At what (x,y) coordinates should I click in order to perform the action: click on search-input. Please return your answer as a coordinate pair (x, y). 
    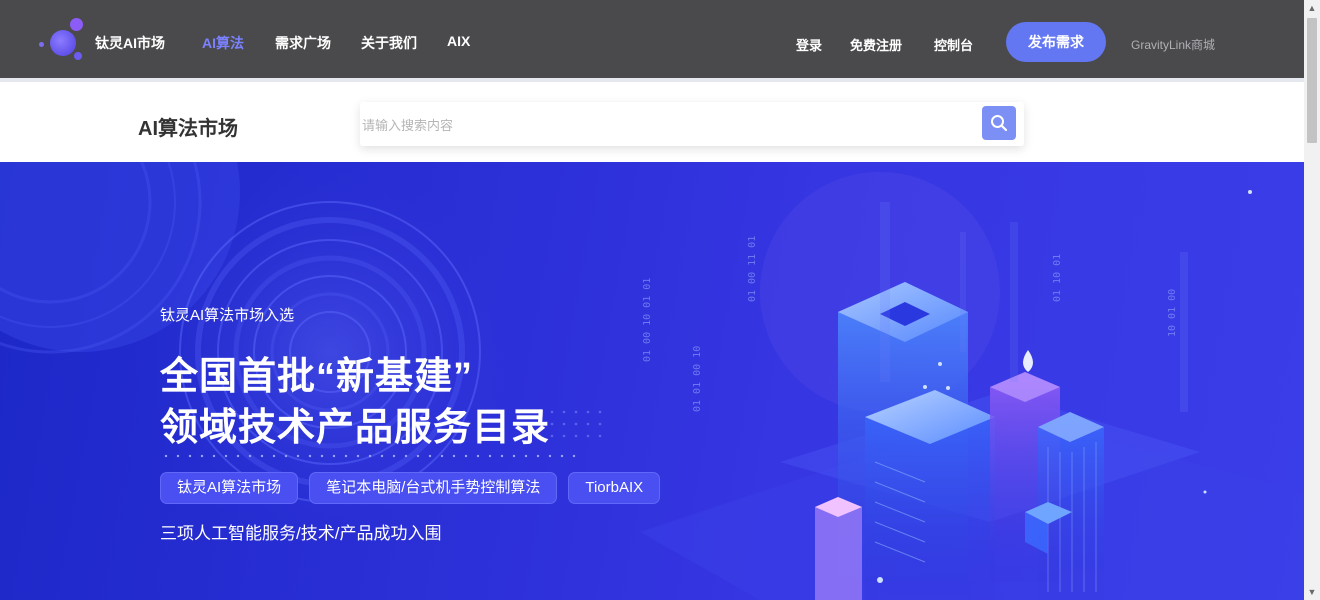
    Looking at the image, I should click on (667, 125).